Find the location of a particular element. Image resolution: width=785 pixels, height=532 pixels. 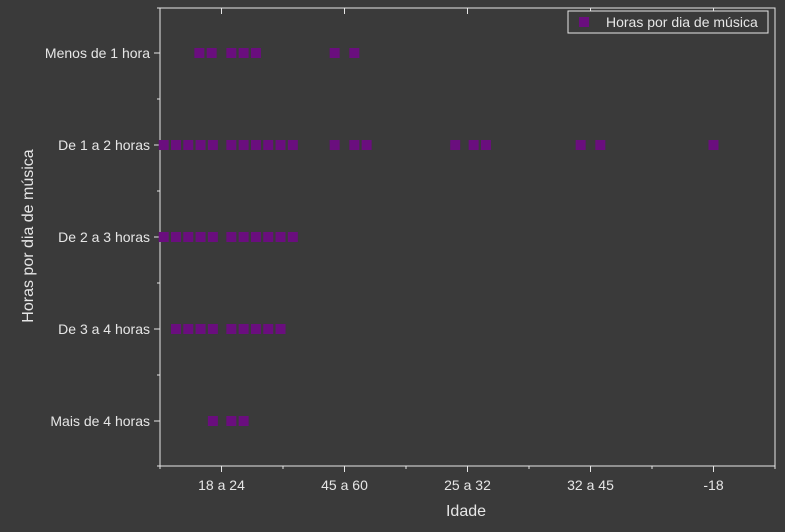

y-tick-label: De 2 a 3 horas is located at coordinates (104, 237).